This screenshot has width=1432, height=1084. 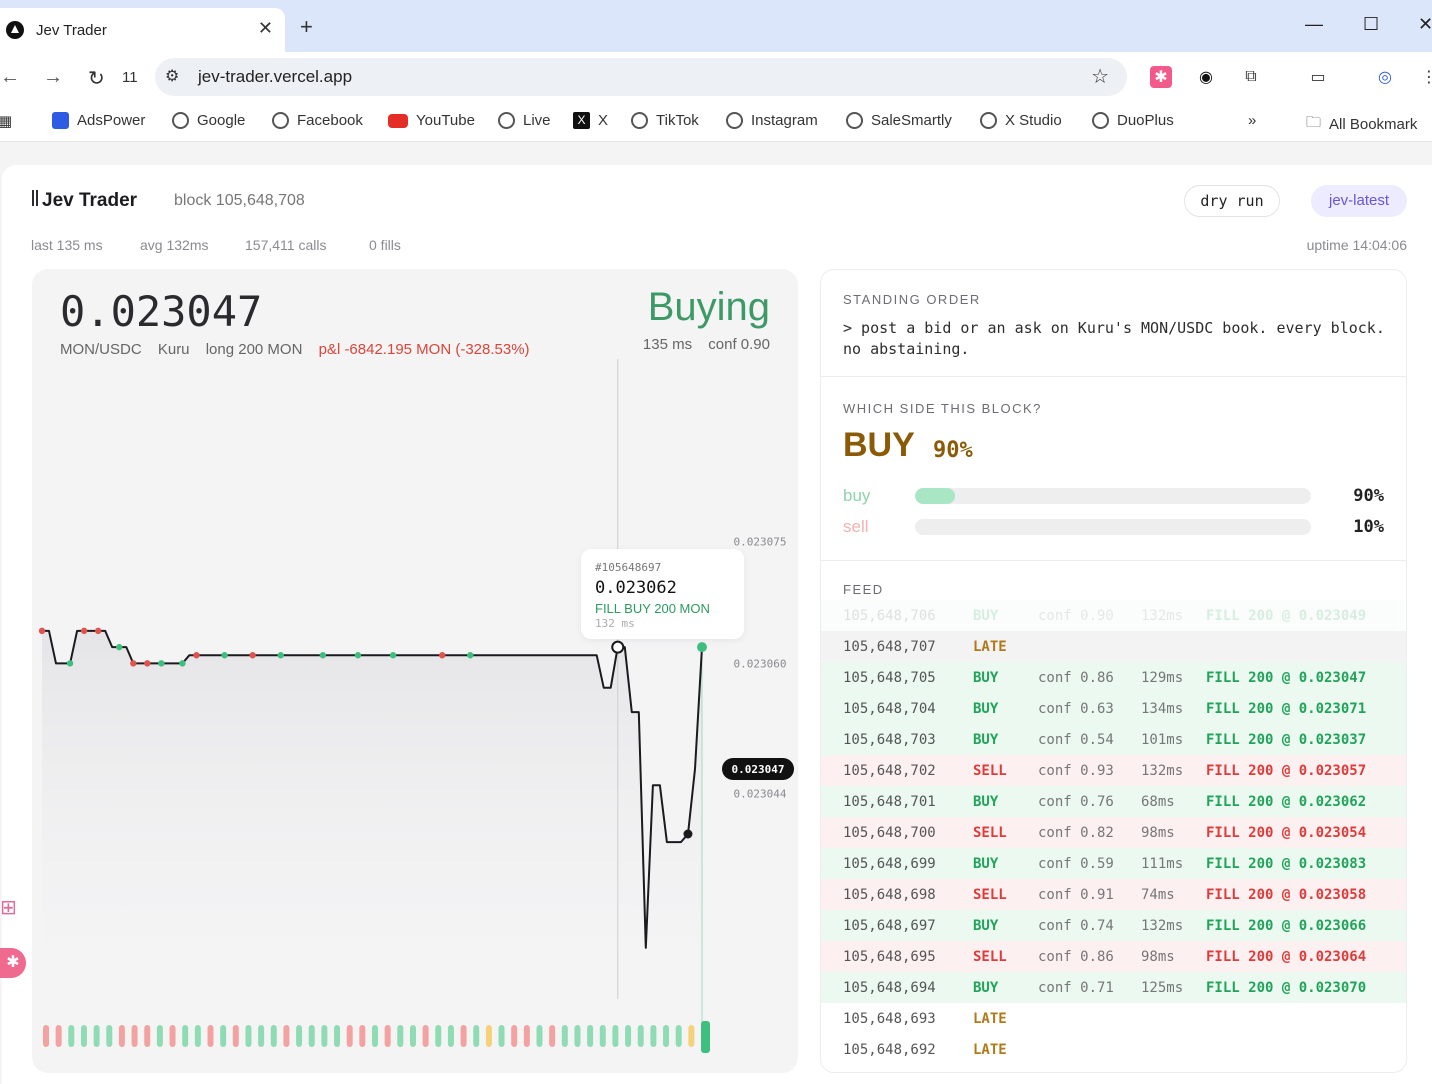 What do you see at coordinates (1161, 77) in the screenshot?
I see `extension-icon: ✱` at bounding box center [1161, 77].